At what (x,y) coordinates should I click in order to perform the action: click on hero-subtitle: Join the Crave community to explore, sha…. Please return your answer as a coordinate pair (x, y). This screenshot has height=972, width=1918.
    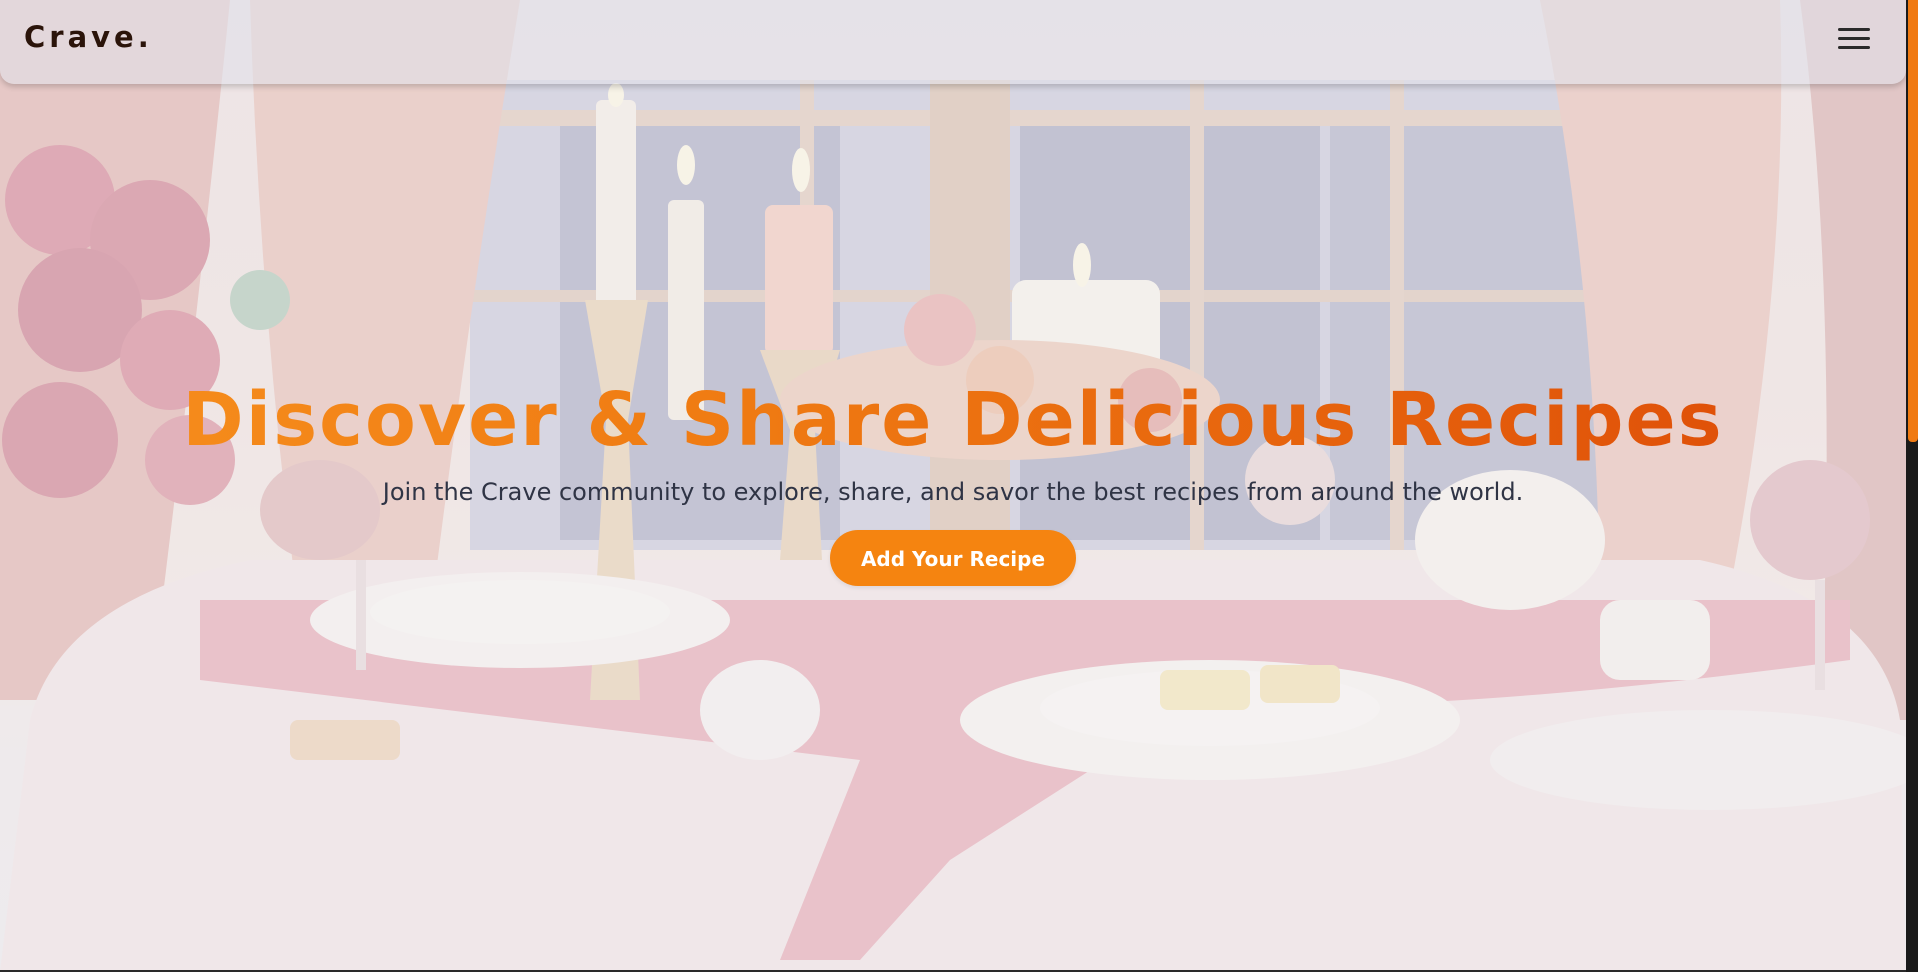
    Looking at the image, I should click on (953, 492).